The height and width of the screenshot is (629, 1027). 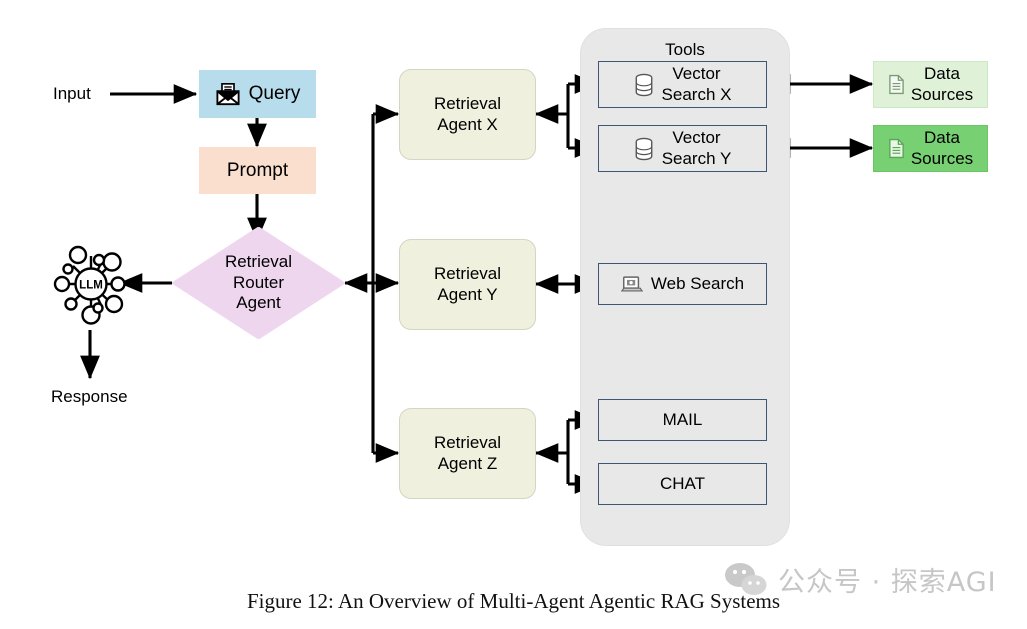 I want to click on vector-search-y-line2: Search Y, so click(x=696, y=158).